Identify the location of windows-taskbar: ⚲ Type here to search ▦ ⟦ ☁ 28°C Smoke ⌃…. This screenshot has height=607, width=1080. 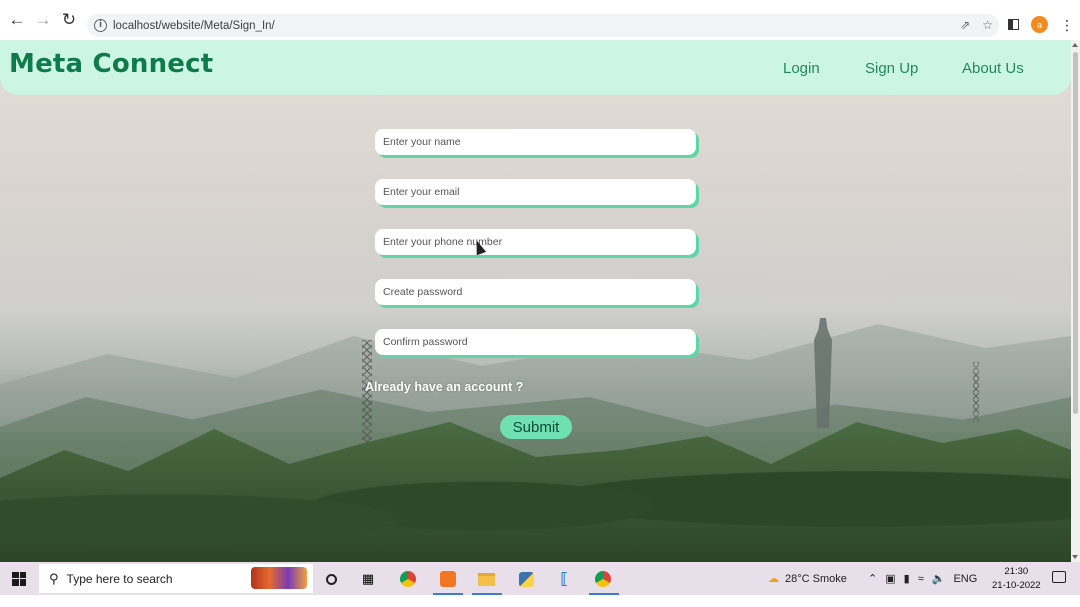
(540, 578).